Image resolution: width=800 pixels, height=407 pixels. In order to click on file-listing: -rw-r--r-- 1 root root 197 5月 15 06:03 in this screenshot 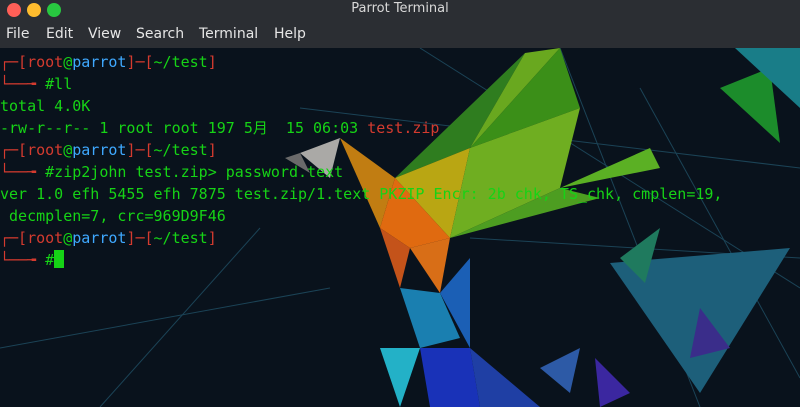, I will do `click(184, 128)`.